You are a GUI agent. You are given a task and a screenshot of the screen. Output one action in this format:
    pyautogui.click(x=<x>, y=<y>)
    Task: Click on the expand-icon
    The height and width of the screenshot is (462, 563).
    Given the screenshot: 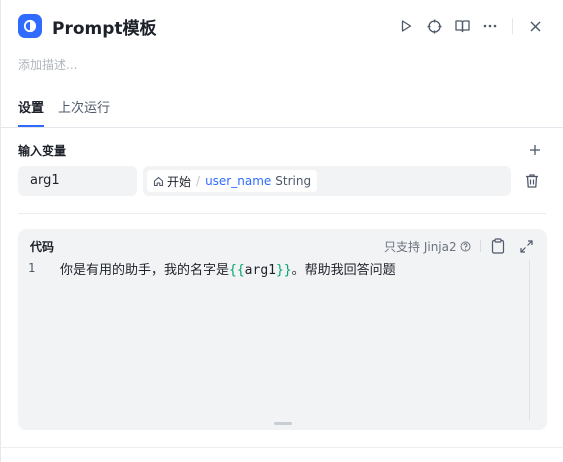 What is the action you would take?
    pyautogui.click(x=526, y=246)
    